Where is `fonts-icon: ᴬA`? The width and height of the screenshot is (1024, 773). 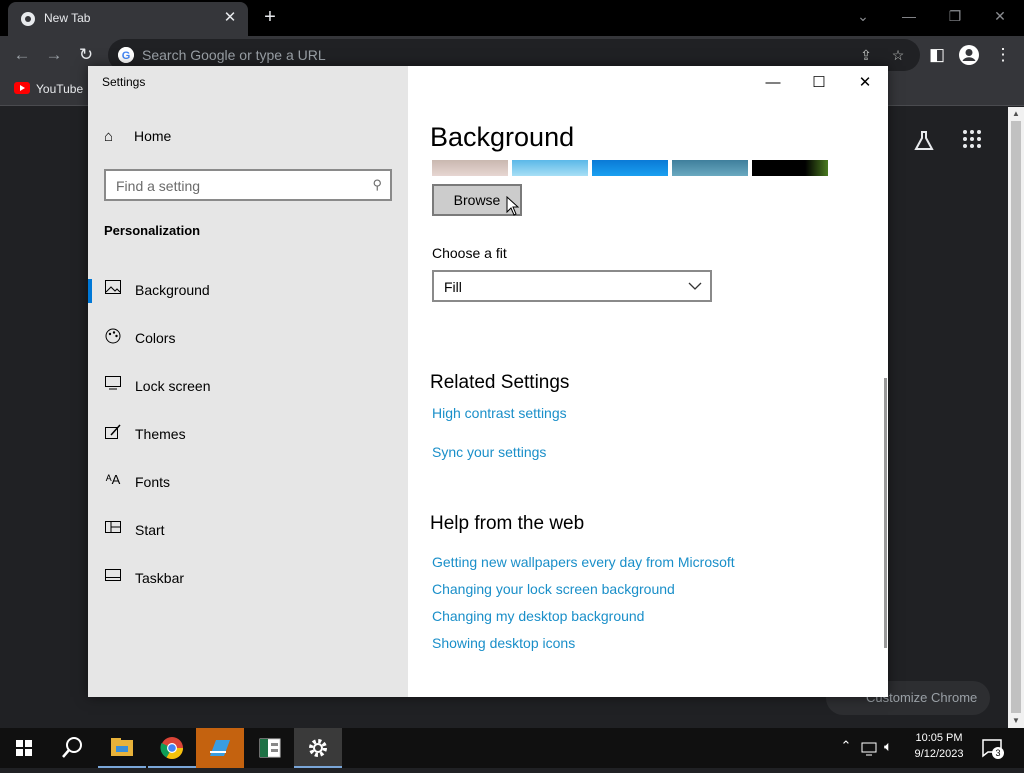 fonts-icon: ᴬA is located at coordinates (113, 479).